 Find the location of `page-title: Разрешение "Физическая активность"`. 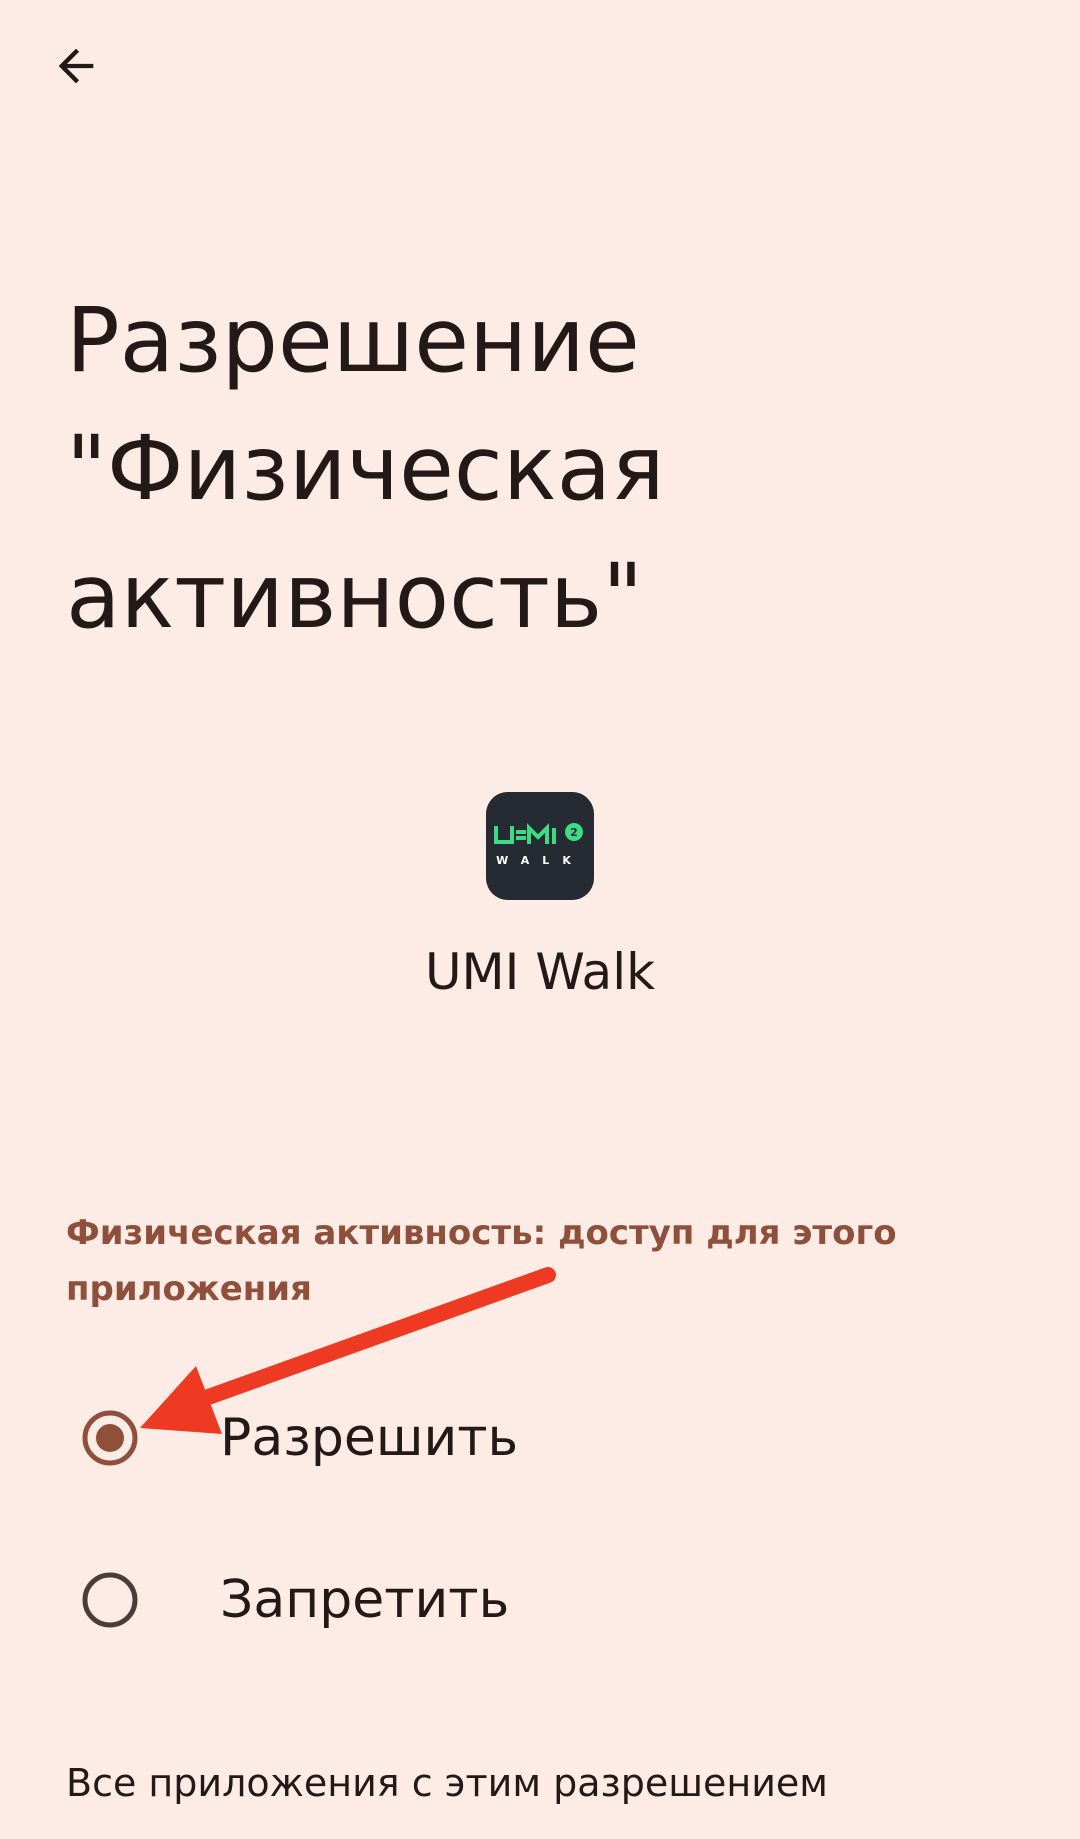

page-title: Разрешение "Физическая активность" is located at coordinates (365, 468).